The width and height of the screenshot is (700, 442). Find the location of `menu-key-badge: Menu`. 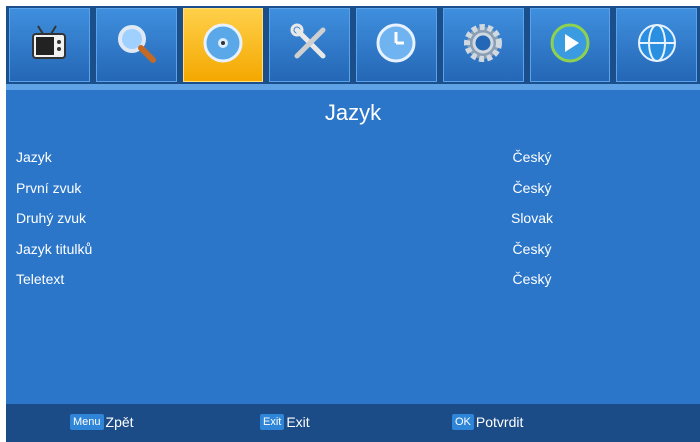

menu-key-badge: Menu is located at coordinates (87, 422).